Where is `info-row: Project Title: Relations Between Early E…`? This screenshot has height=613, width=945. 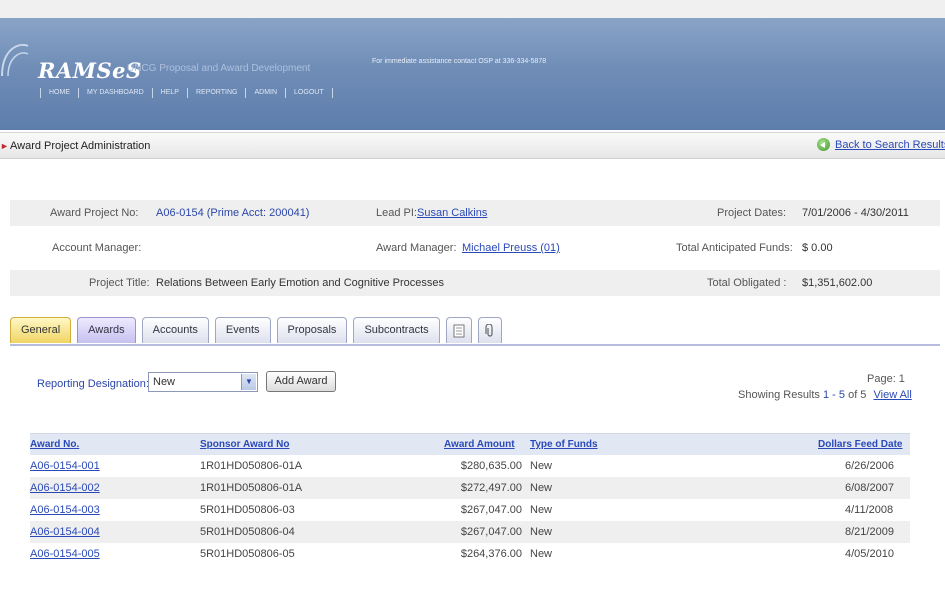 info-row: Project Title: Relations Between Early E… is located at coordinates (475, 283).